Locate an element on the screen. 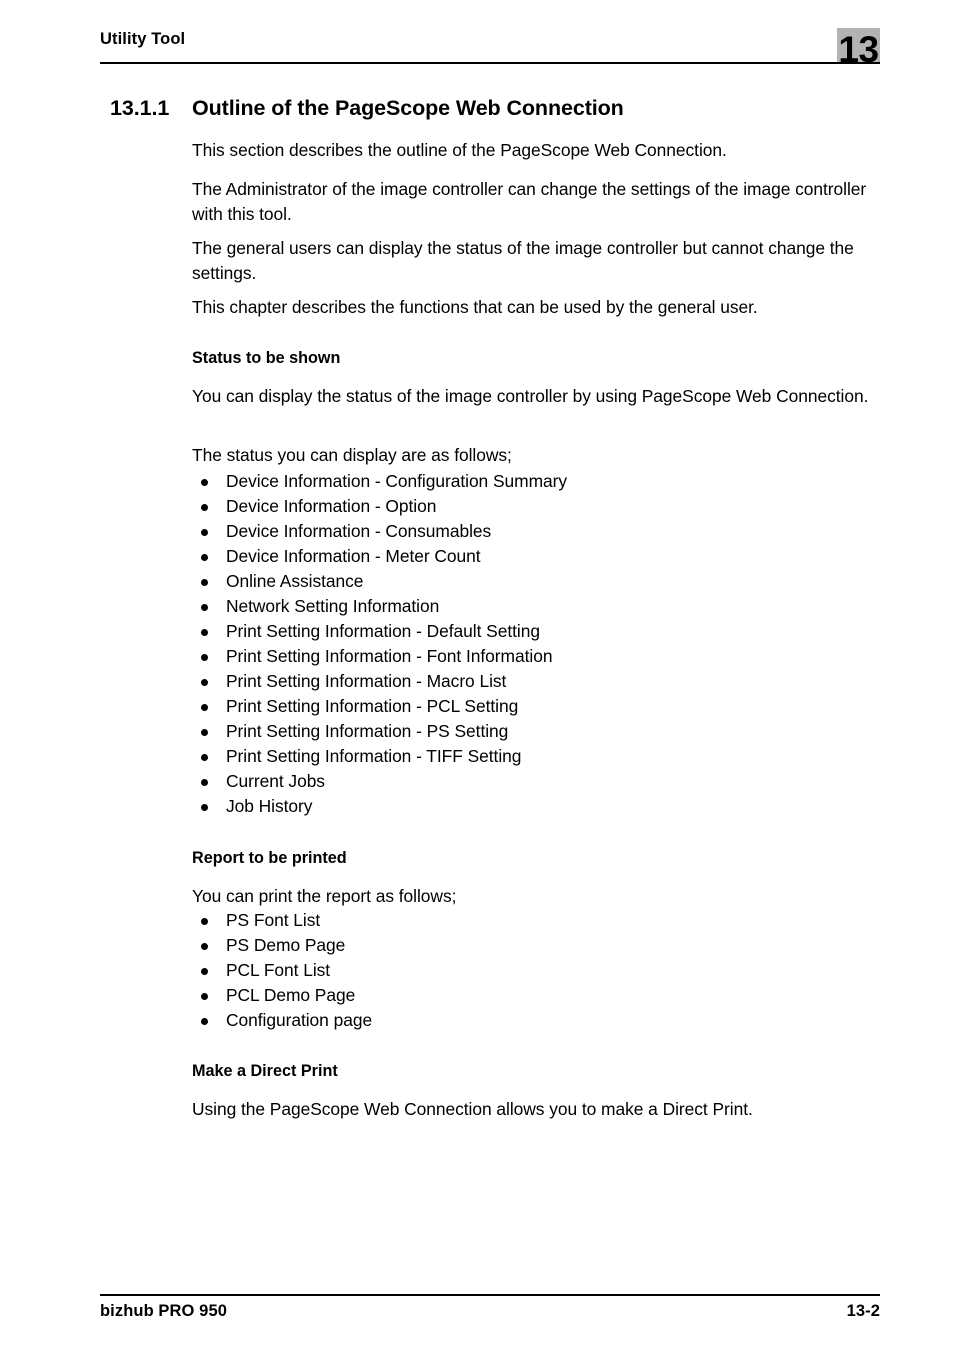 This screenshot has height=1352, width=954. list-item-label: Print Setting Information - PCL Setting is located at coordinates (372, 706).